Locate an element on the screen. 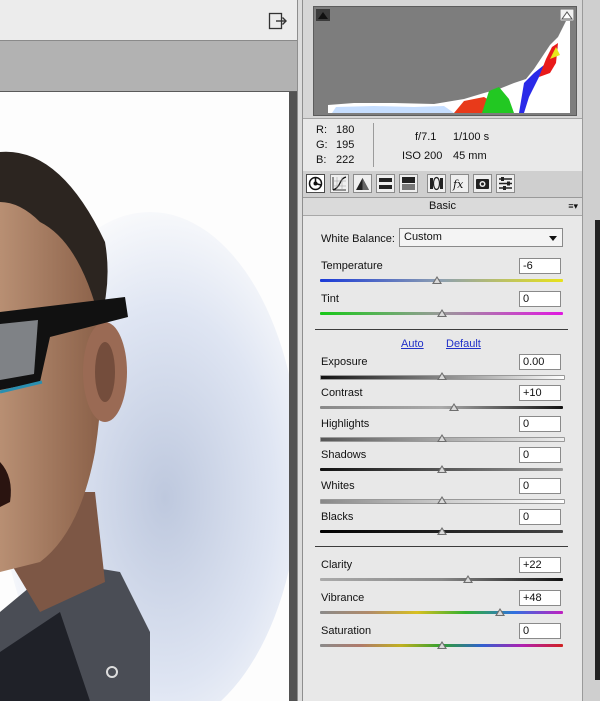 The height and width of the screenshot is (701, 600). whites-label: Whites is located at coordinates (338, 486).